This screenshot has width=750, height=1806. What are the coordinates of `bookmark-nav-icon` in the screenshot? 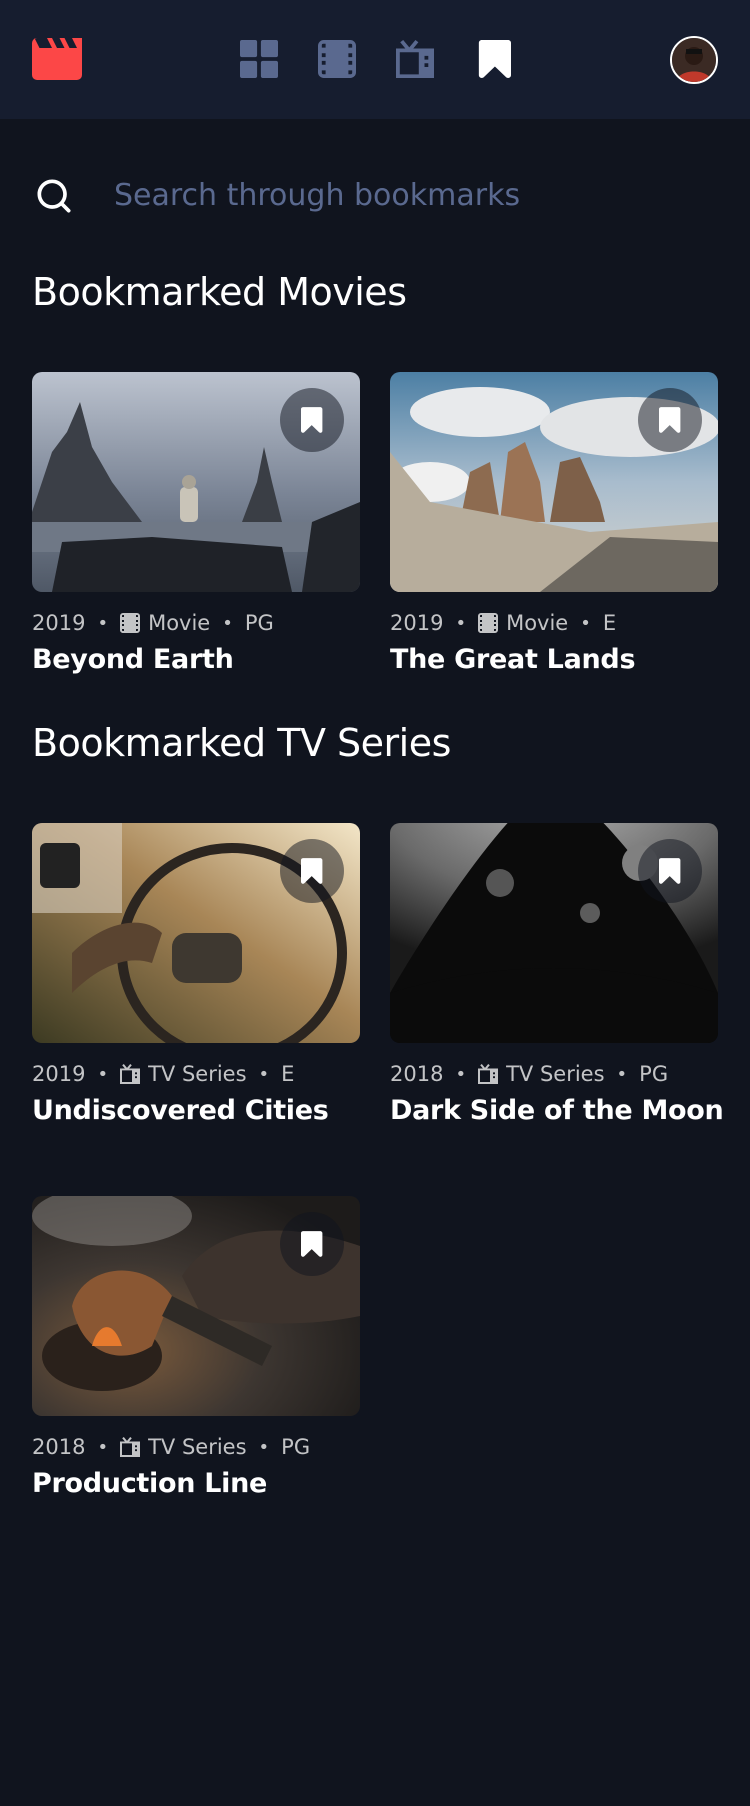 It's located at (495, 59).